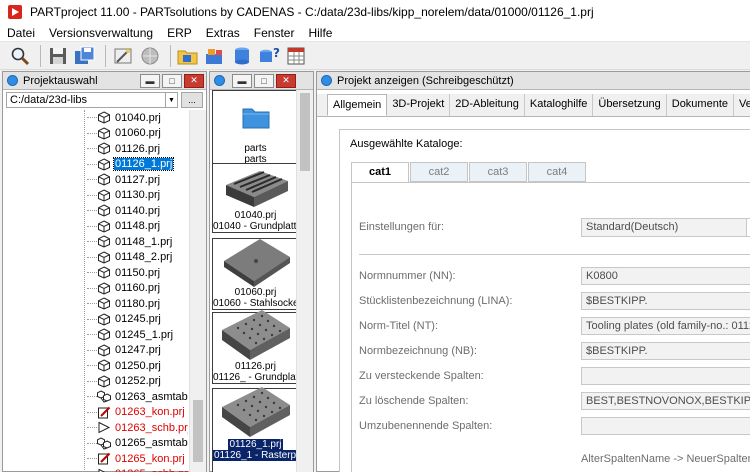 The height and width of the screenshot is (472, 750). Describe the element at coordinates (255, 274) in the screenshot. I see `thumbnail-item: 01060.prj 01060 - Stahlsockel` at that location.